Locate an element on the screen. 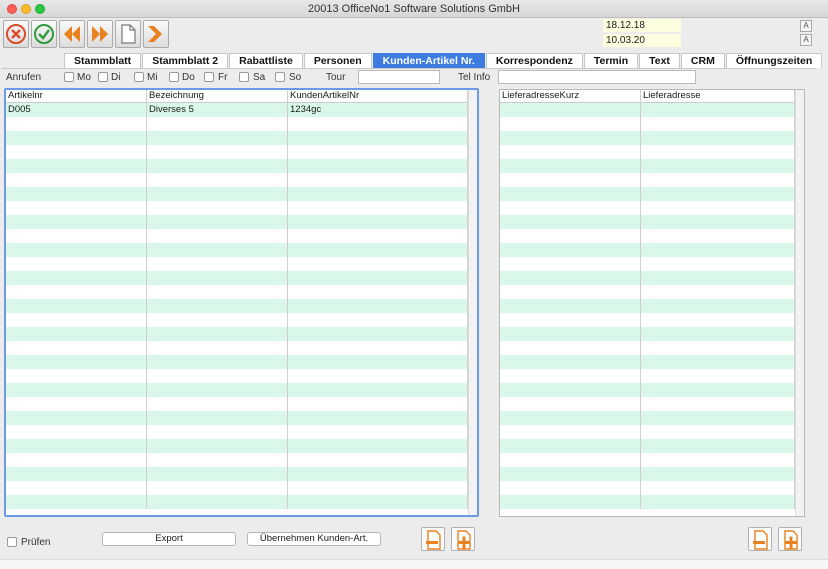  table-cell: 1234gc is located at coordinates (378, 110).